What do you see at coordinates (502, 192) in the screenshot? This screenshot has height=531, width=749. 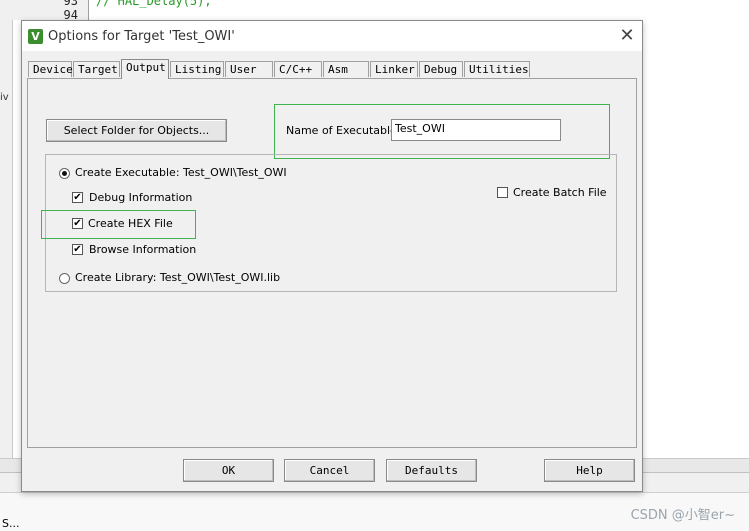 I see `create-batch-checkbox` at bounding box center [502, 192].